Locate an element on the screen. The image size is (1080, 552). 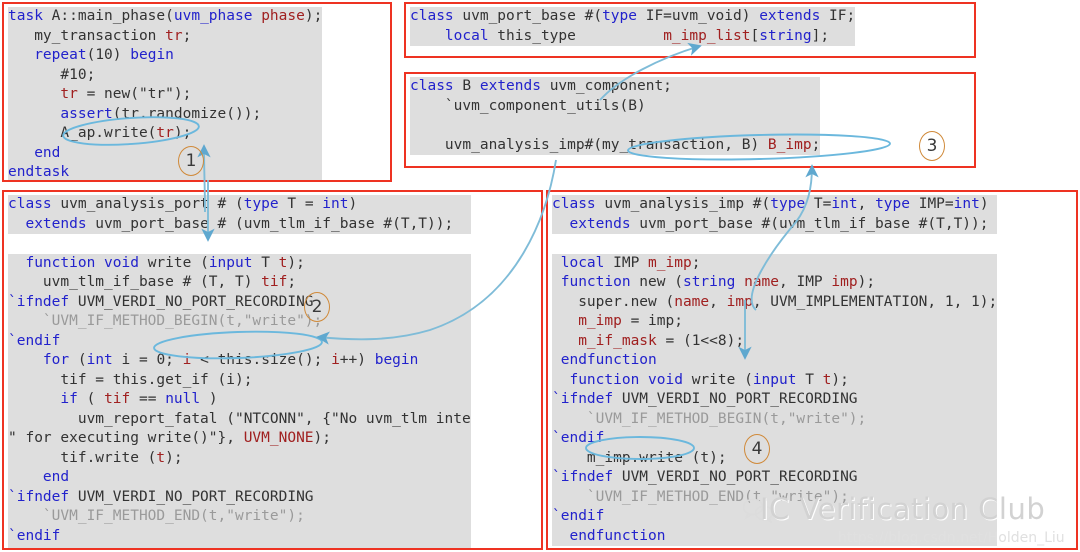
code-token: t is located at coordinates (161, 457).